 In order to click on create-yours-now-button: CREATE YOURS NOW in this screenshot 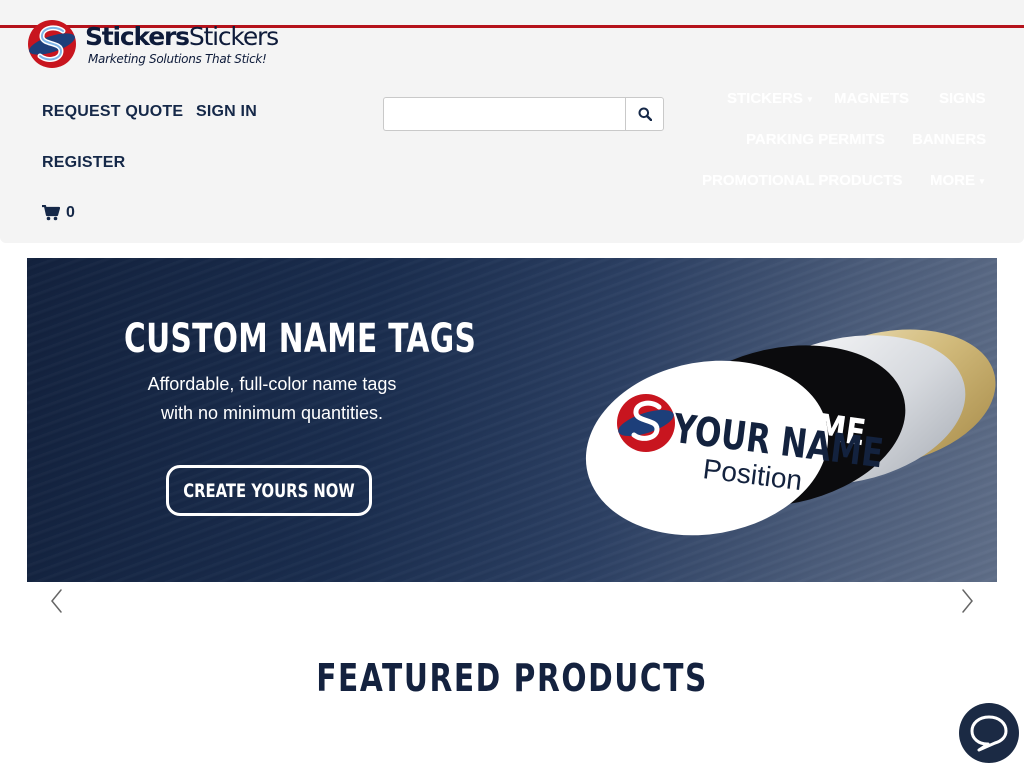, I will do `click(269, 490)`.